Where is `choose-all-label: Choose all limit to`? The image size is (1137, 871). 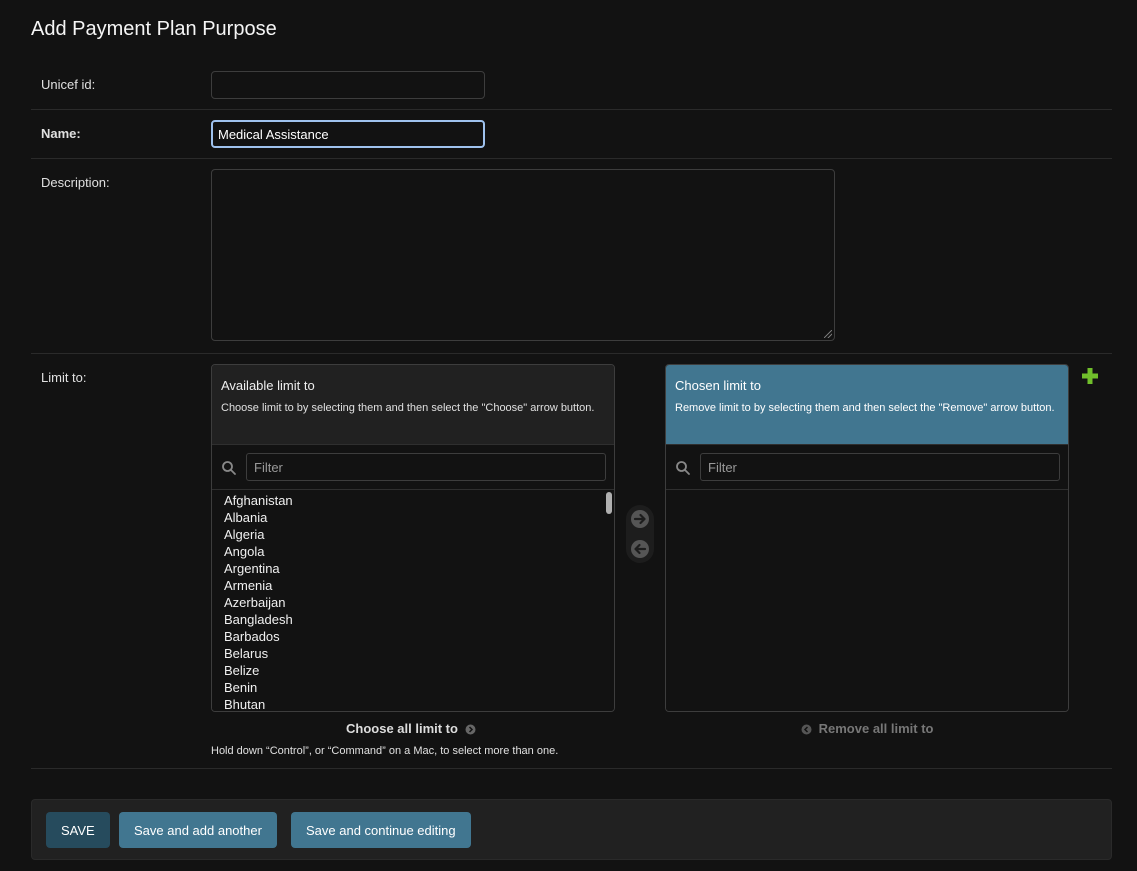 choose-all-label: Choose all limit to is located at coordinates (402, 728).